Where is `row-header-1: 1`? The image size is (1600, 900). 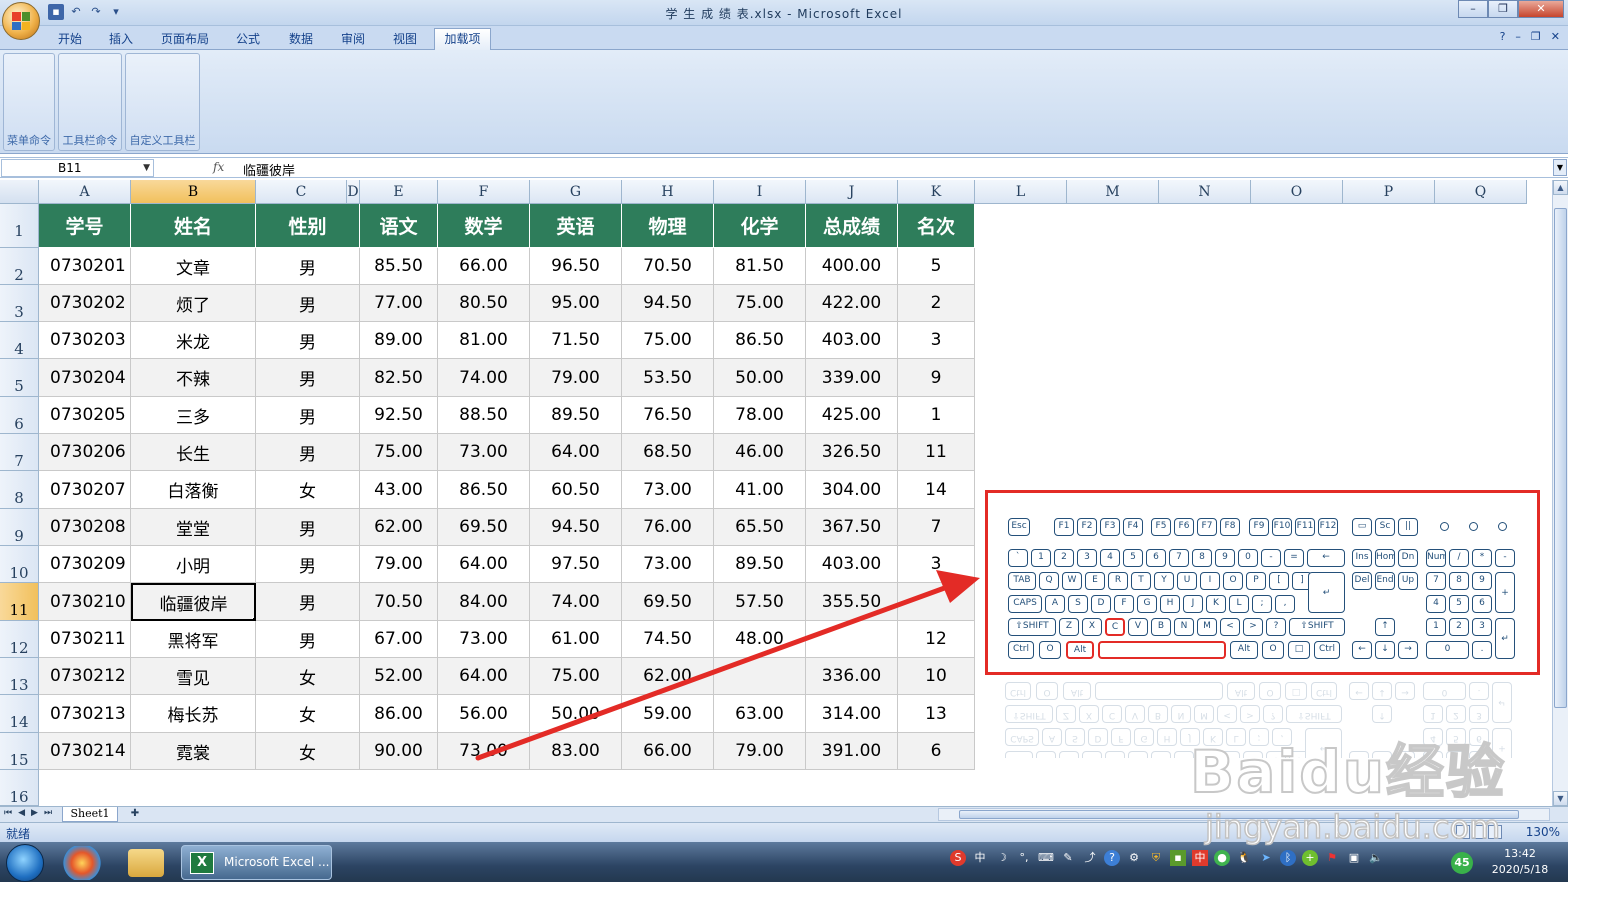
row-header-1: 1 is located at coordinates (19, 226).